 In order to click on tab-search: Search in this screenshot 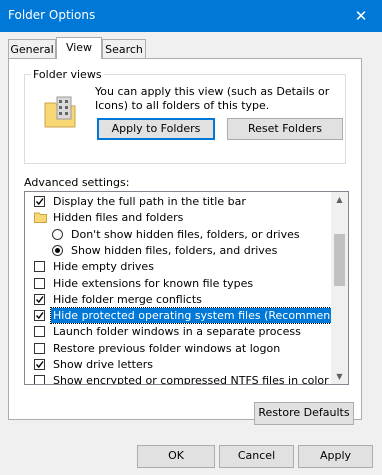, I will do `click(124, 49)`.